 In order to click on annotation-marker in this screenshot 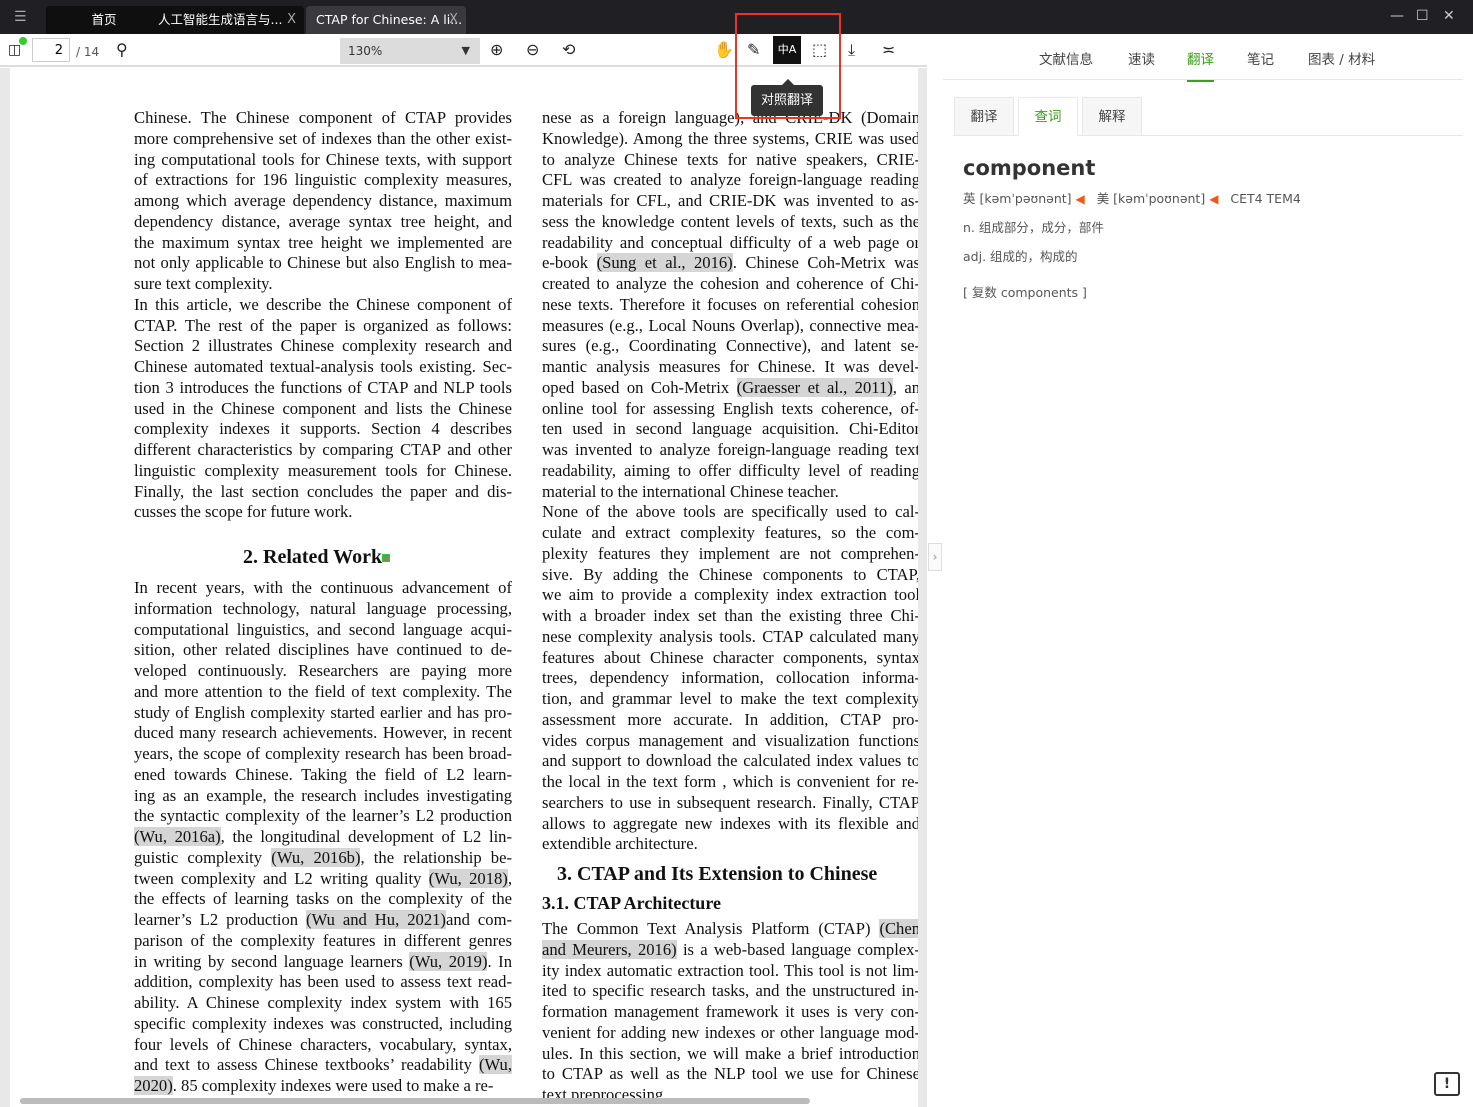, I will do `click(386, 558)`.